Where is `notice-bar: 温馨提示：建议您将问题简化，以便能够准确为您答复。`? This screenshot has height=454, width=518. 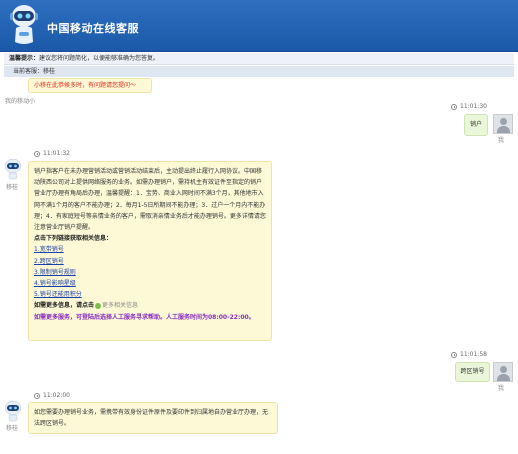 notice-bar: 温馨提示：建议您将问题简化，以便能够准确为您答复。 is located at coordinates (259, 59).